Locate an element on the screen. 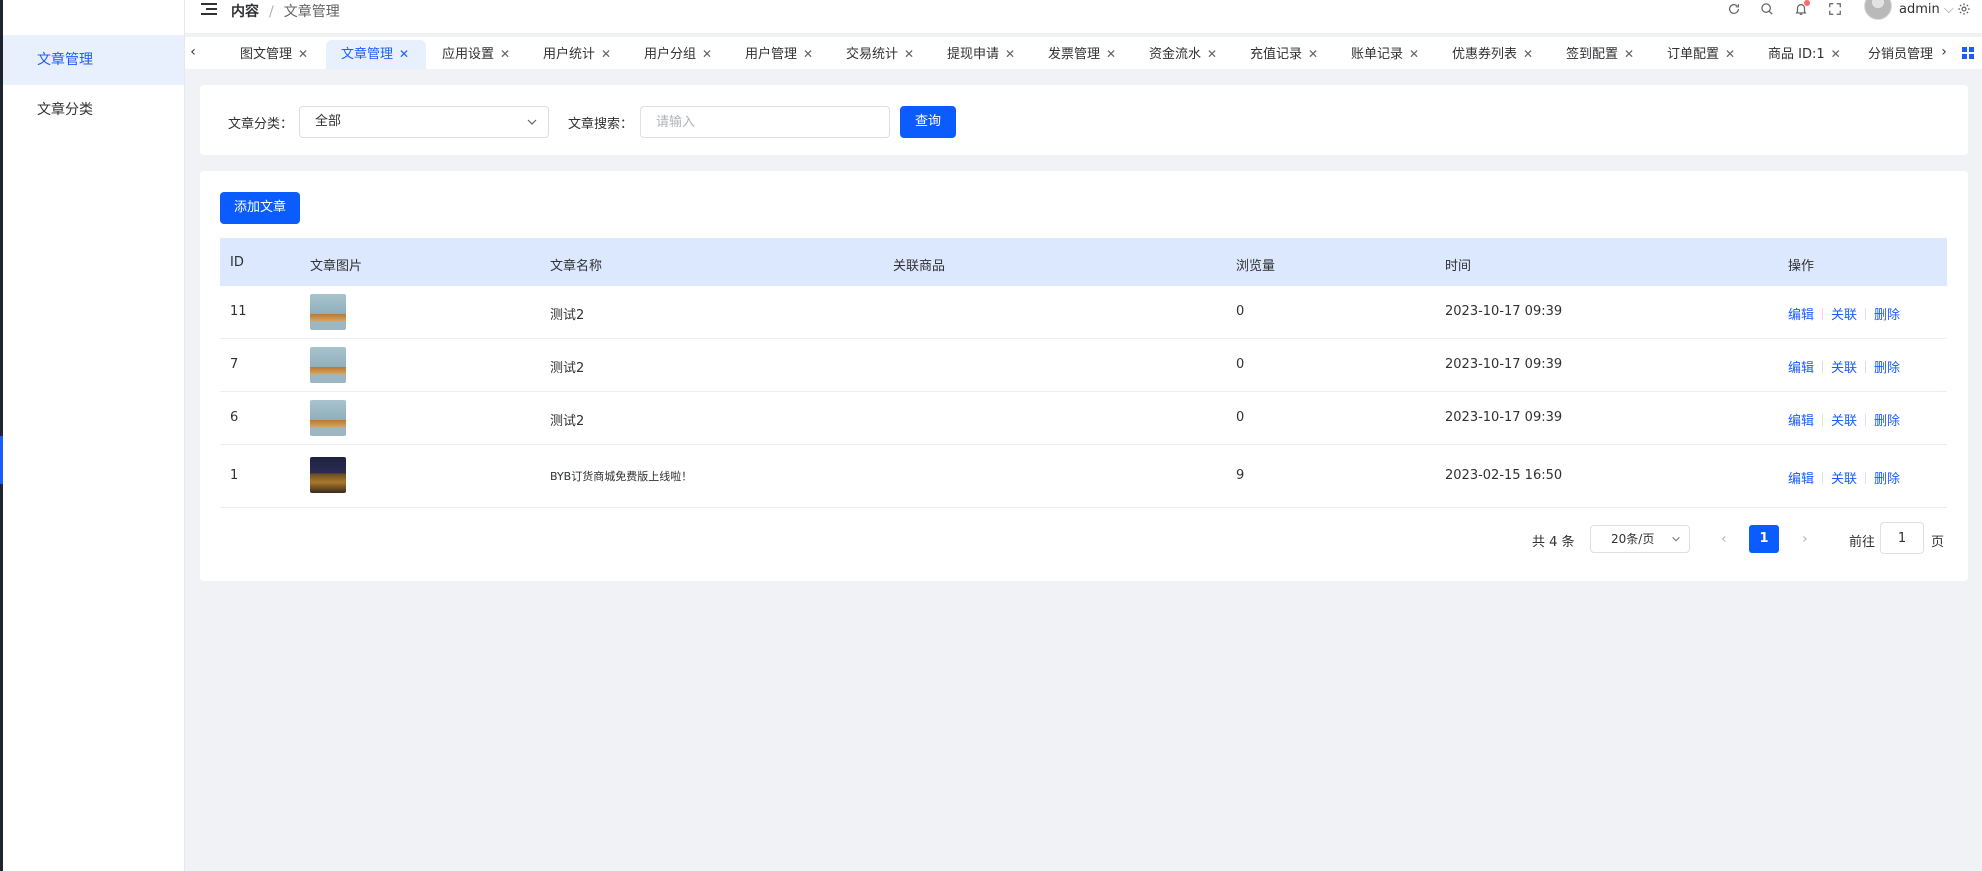 Image resolution: width=1982 pixels, height=871 pixels. tab-product-detail: 商品 ID:1 ✕ is located at coordinates (1804, 54).